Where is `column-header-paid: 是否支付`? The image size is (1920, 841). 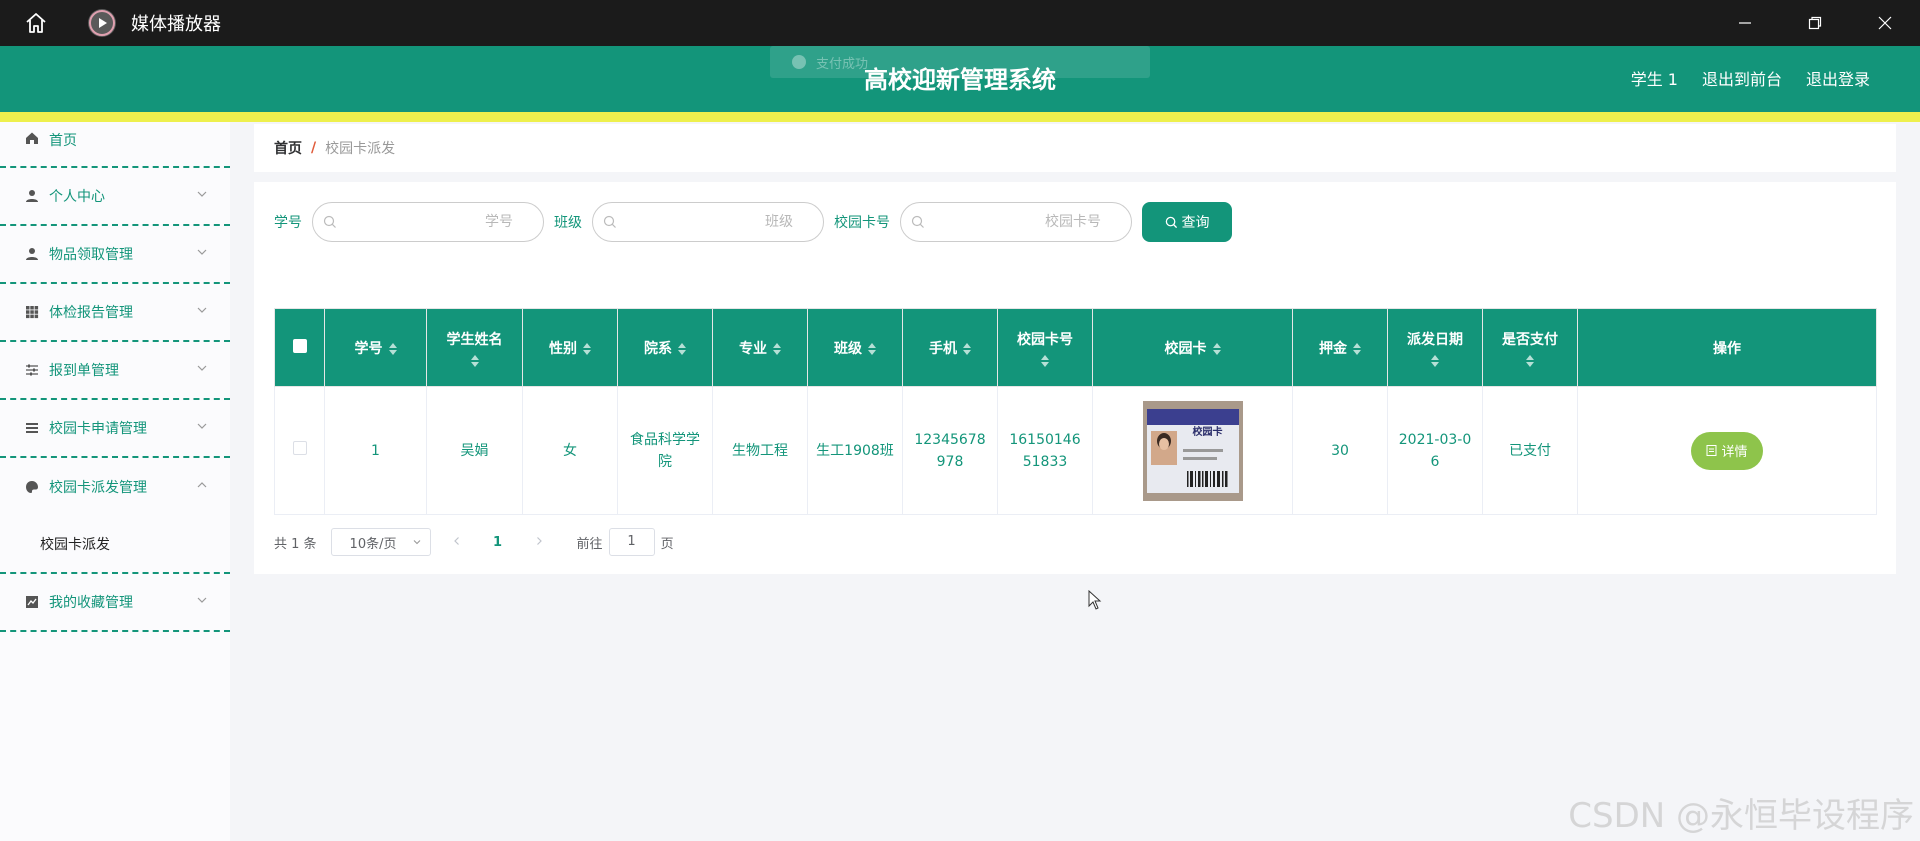 column-header-paid: 是否支付 is located at coordinates (1530, 347).